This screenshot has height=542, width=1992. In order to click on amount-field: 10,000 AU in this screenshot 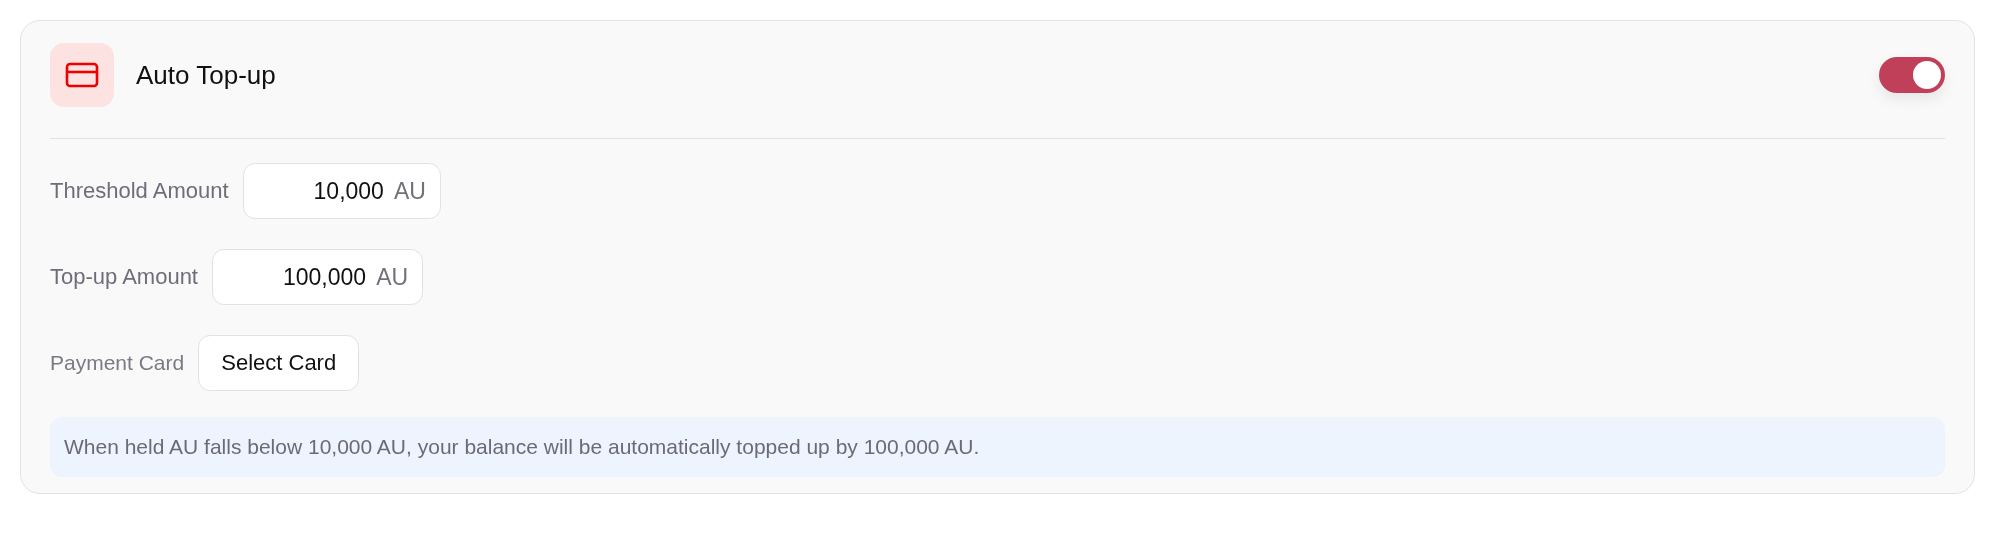, I will do `click(341, 191)`.